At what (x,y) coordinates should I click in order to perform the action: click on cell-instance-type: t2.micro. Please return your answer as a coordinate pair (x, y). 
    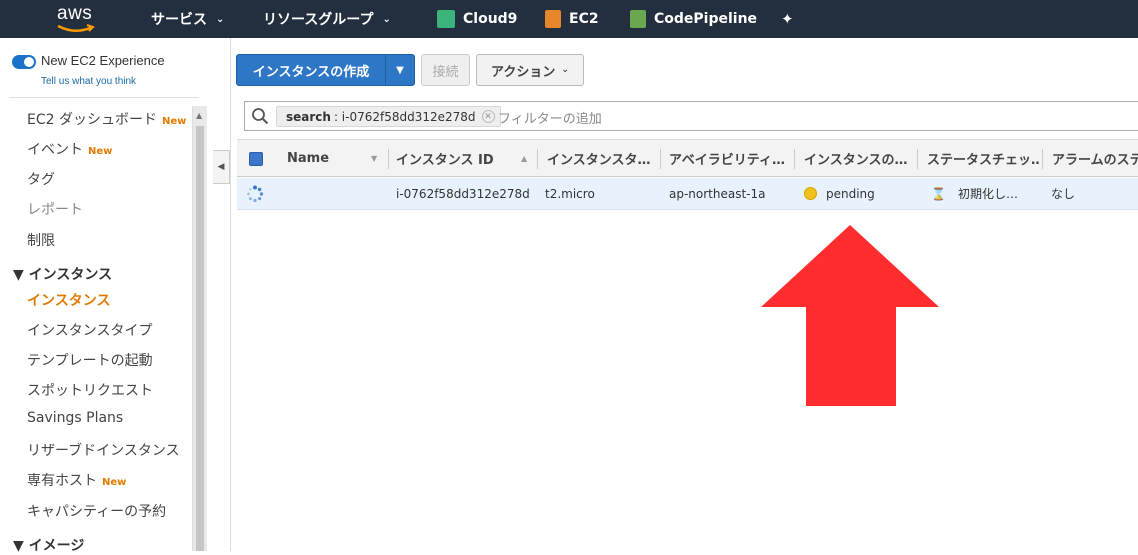
    Looking at the image, I should click on (570, 193).